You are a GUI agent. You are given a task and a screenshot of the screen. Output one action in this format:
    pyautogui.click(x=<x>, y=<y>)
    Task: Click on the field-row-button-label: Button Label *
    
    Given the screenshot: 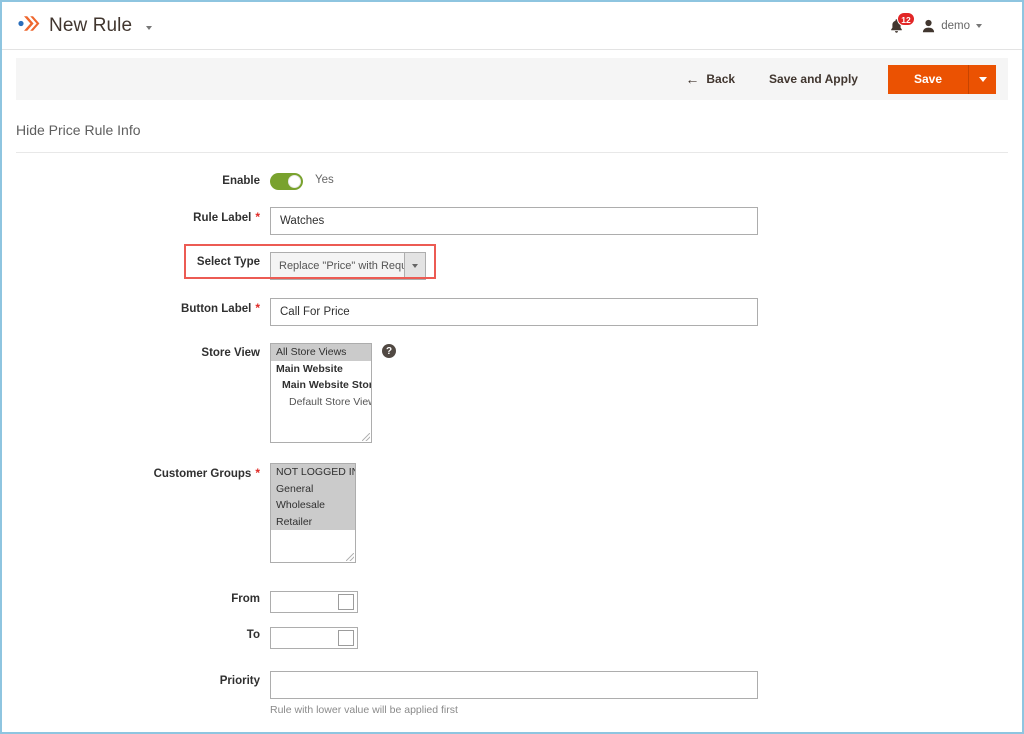 What is the action you would take?
    pyautogui.click(x=512, y=312)
    